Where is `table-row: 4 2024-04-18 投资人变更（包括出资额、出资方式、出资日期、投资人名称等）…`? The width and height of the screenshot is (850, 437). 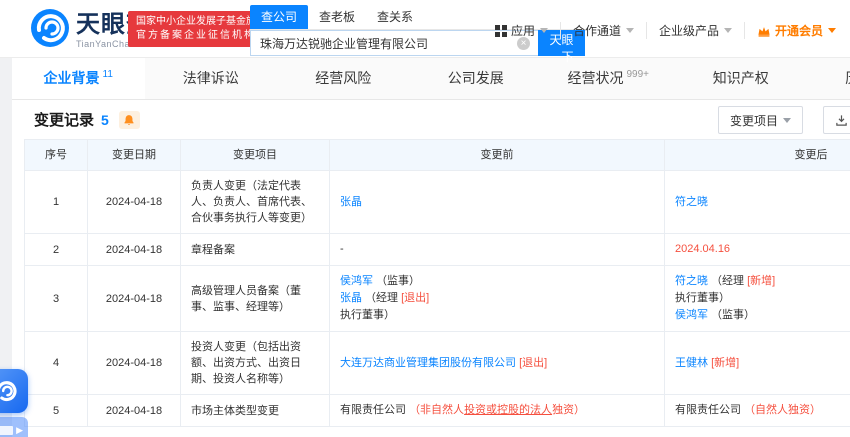 table-row: 4 2024-04-18 投资人变更（包括出资额、出资方式、出资日期、投资人名称等）… is located at coordinates (437, 363).